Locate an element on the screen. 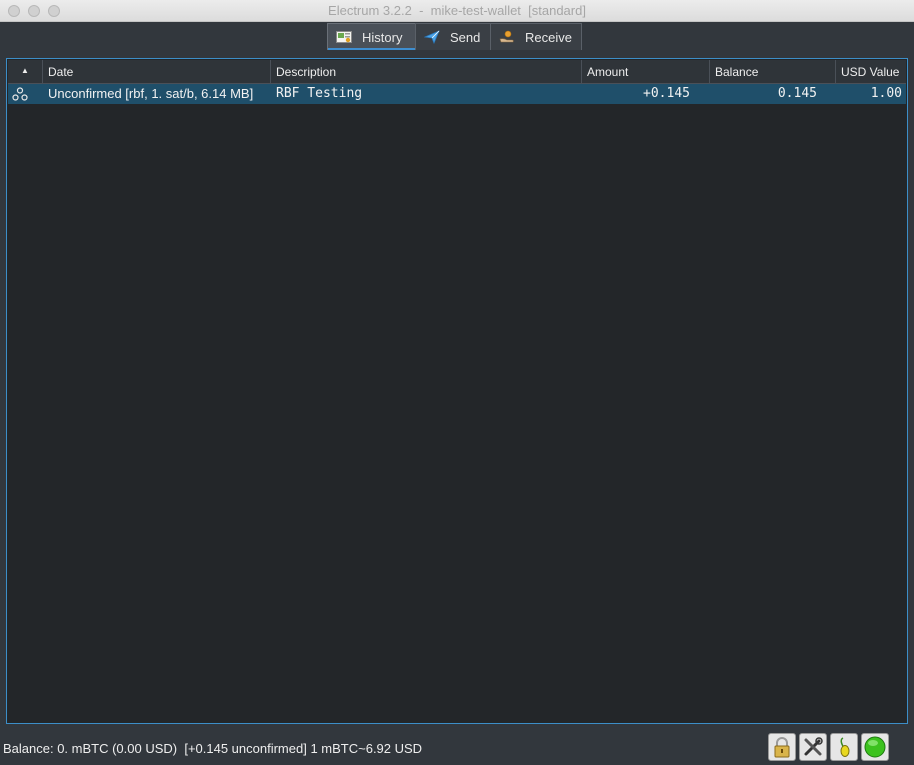  column-header-usd-value: USD Value is located at coordinates (871, 71).